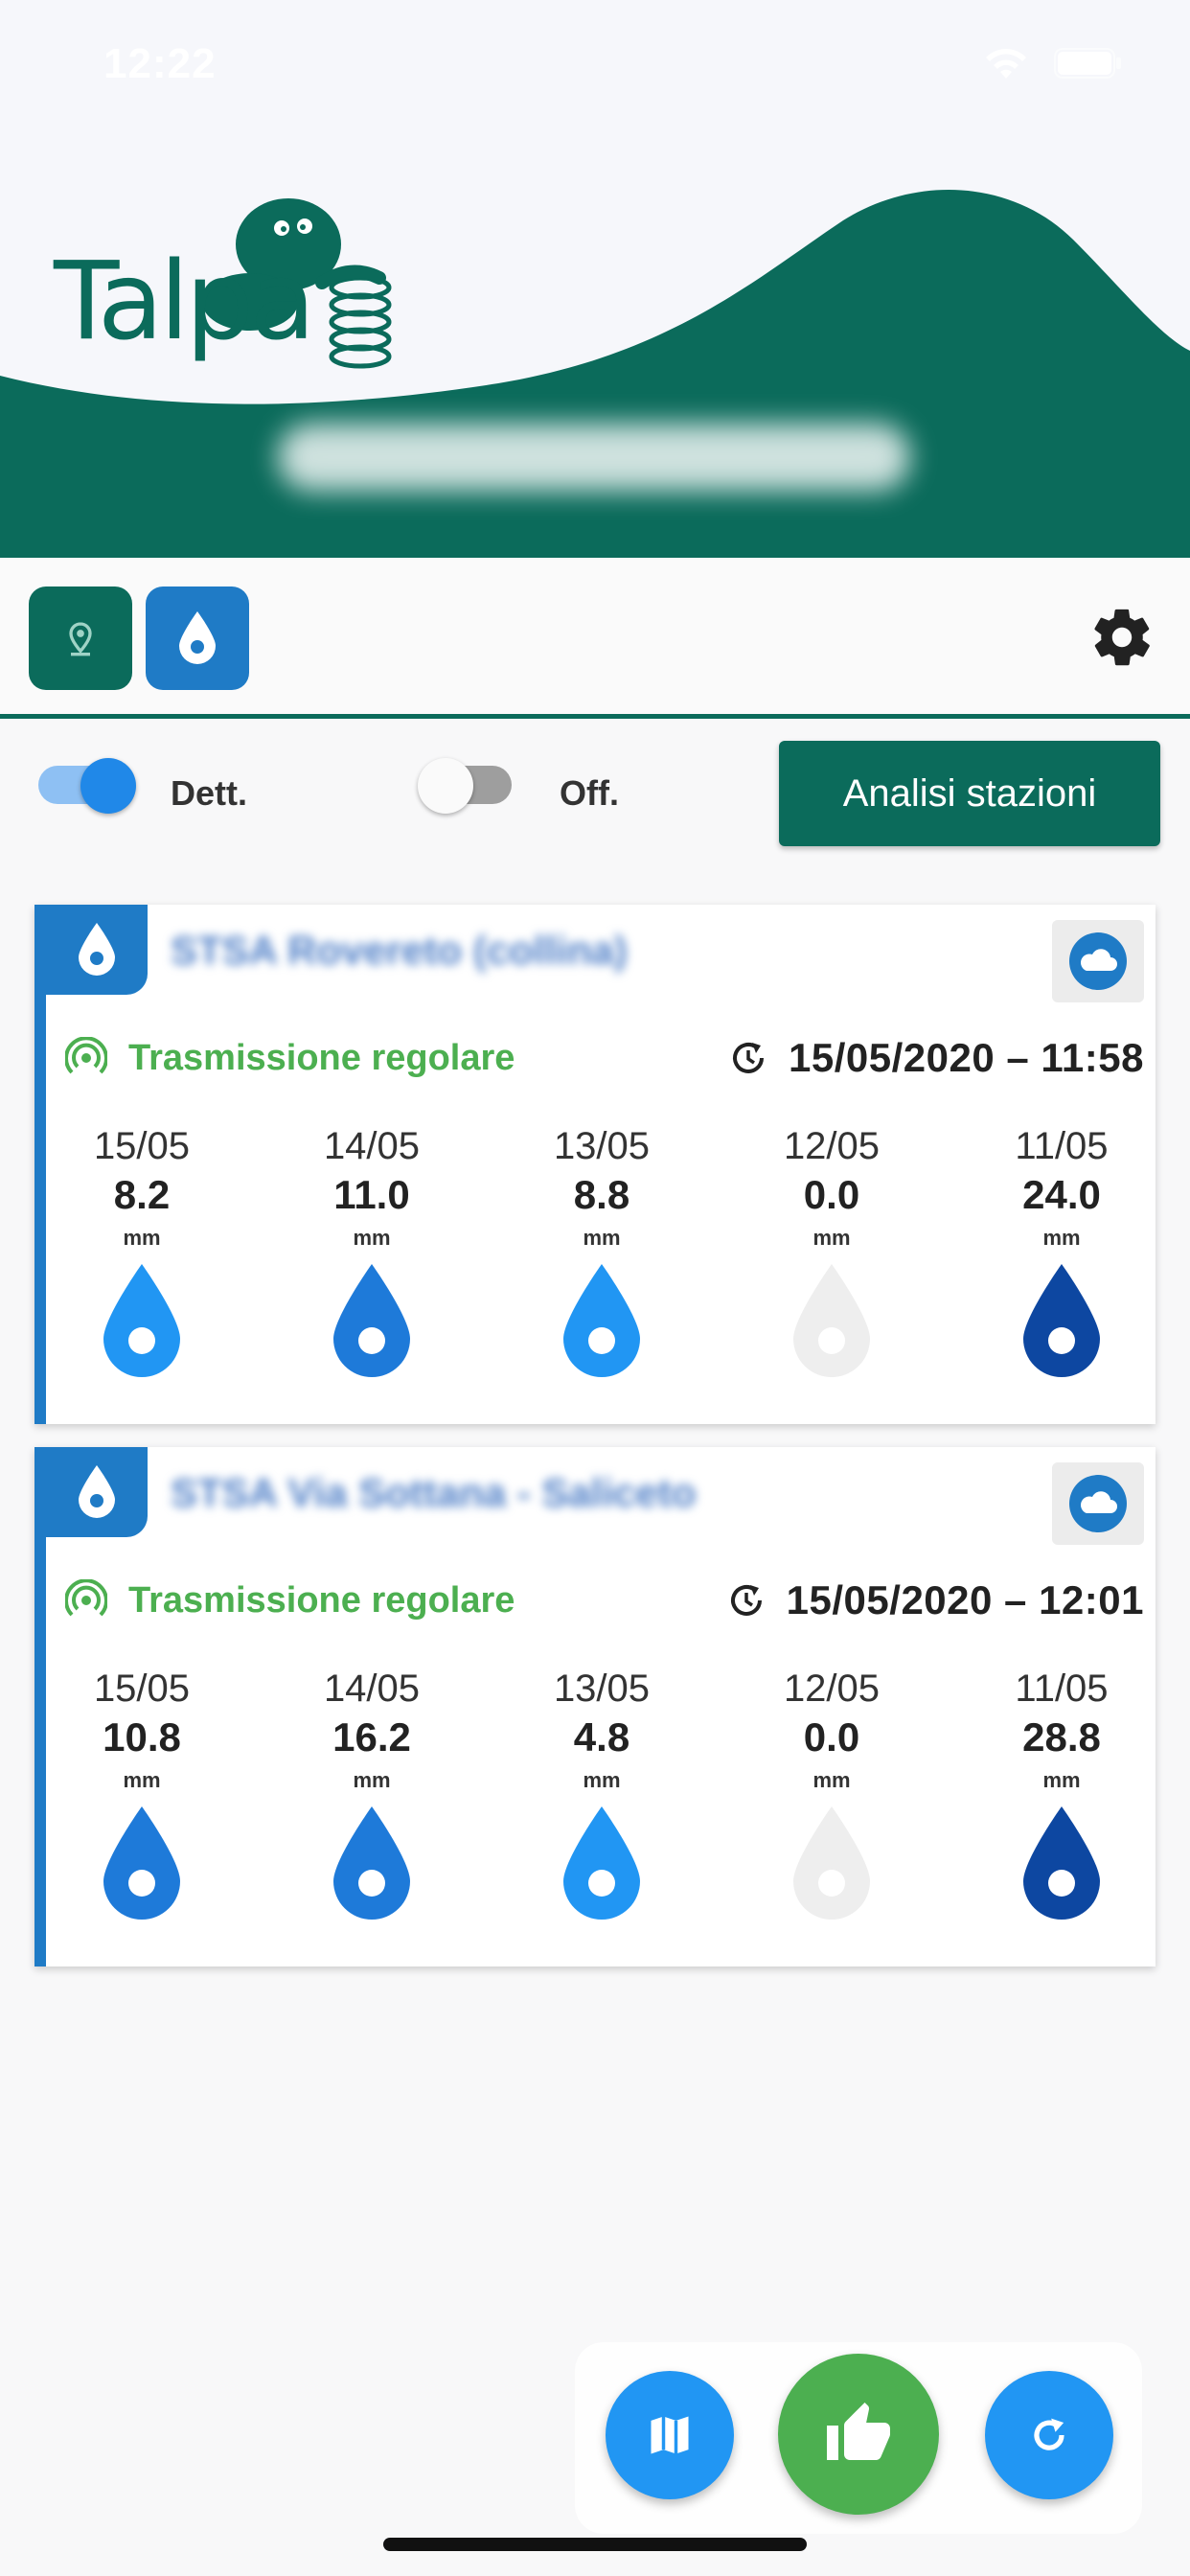 The image size is (1190, 2576). What do you see at coordinates (399, 950) in the screenshot?
I see `station-name: STSA Rovereto (collina)` at bounding box center [399, 950].